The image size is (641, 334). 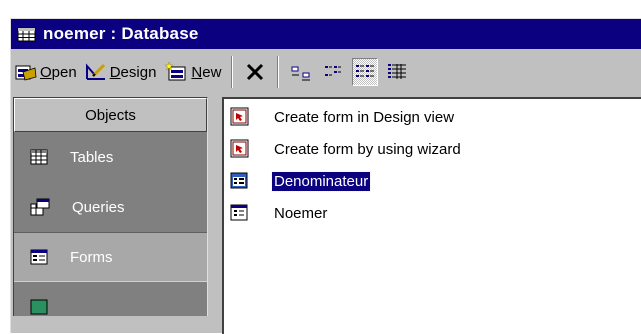 I want to click on open-button: Open, so click(x=46, y=72).